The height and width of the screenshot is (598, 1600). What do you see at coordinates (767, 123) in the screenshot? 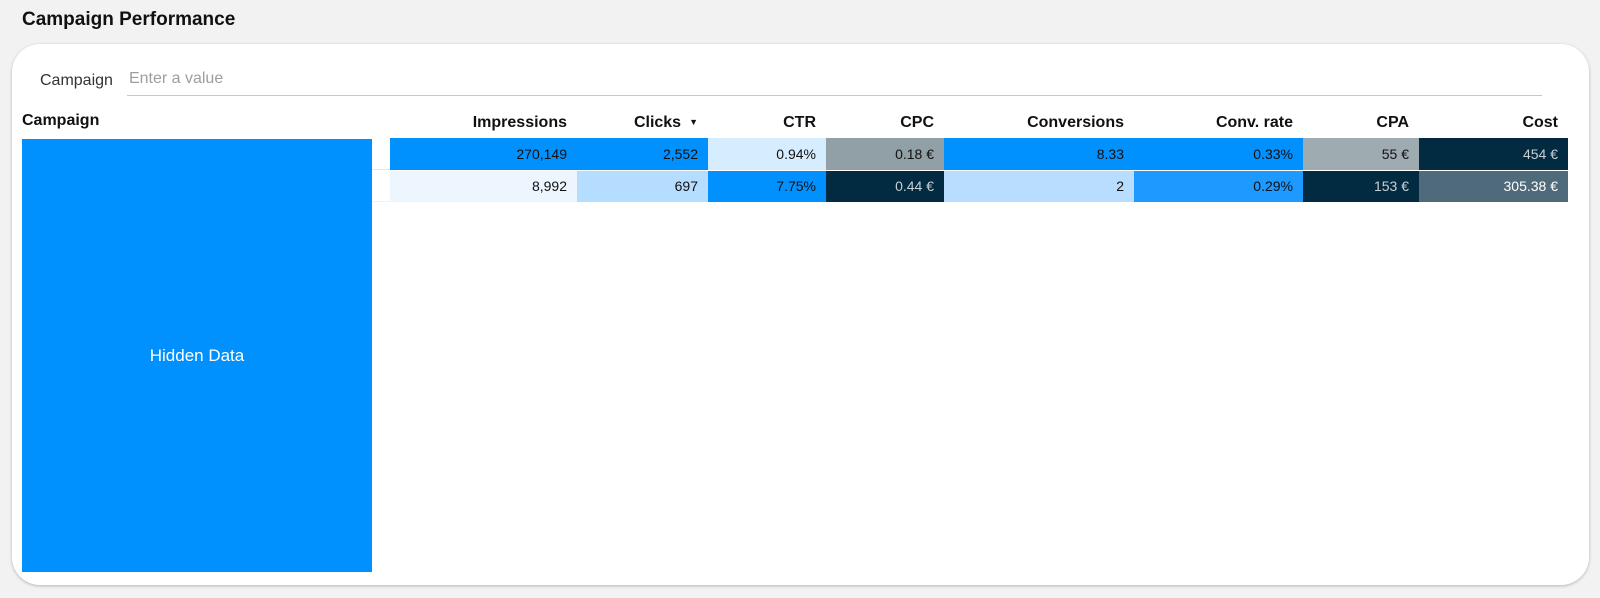
I see `column-header-ctr: CTR` at bounding box center [767, 123].